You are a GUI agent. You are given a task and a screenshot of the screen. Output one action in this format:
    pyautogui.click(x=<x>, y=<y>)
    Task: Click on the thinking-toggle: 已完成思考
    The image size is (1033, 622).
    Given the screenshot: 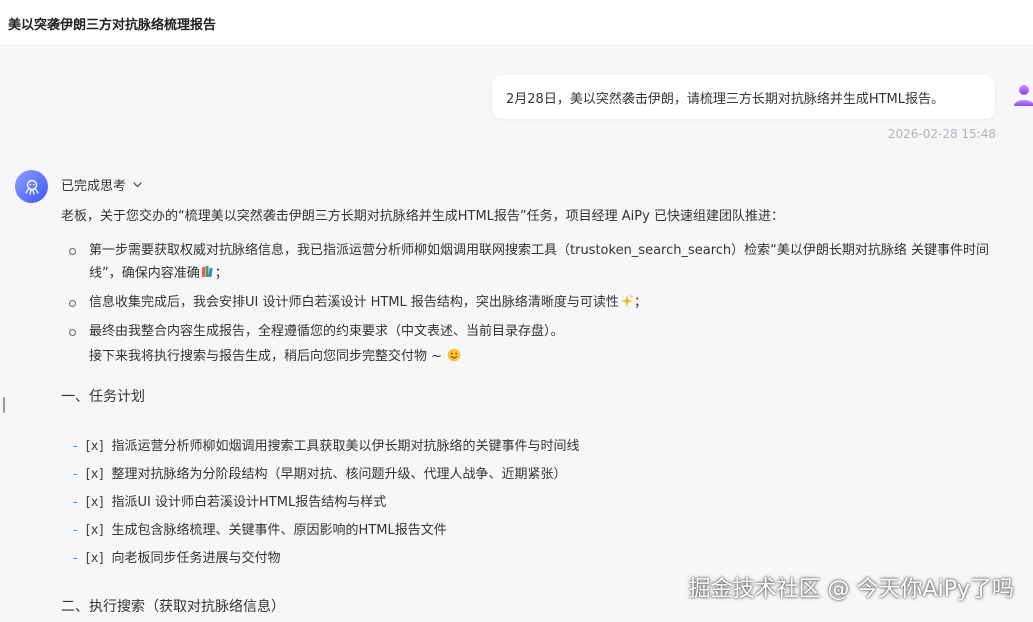 What is the action you would take?
    pyautogui.click(x=102, y=184)
    